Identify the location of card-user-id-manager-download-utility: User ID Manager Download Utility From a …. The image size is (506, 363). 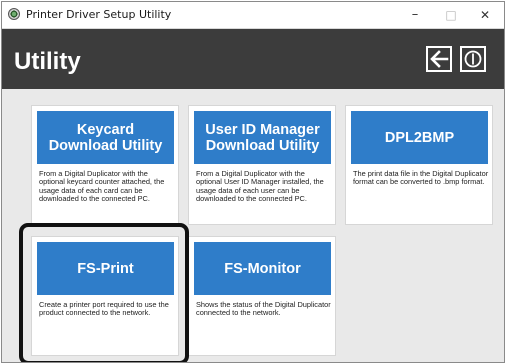
(262, 165).